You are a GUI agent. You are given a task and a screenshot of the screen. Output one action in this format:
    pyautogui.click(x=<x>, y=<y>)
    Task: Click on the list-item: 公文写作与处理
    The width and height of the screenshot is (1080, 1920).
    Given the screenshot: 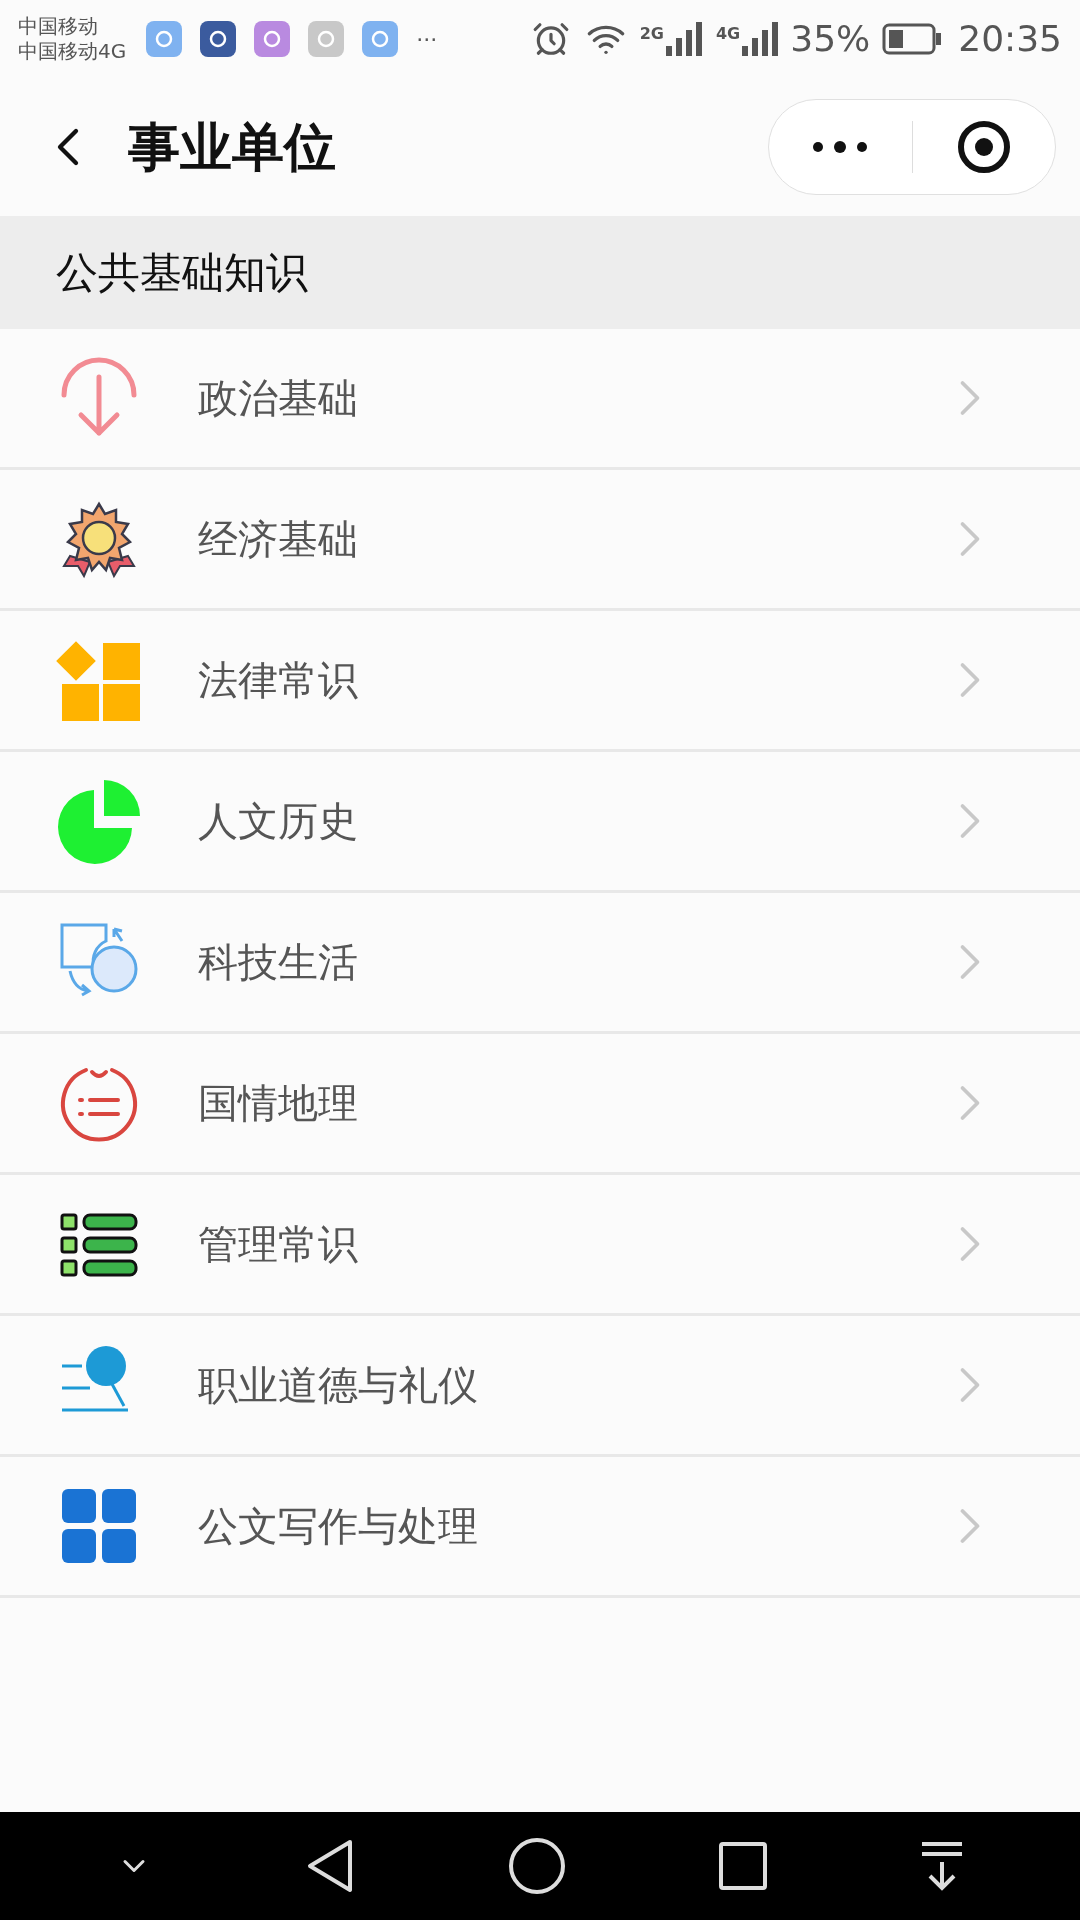 What is the action you would take?
    pyautogui.click(x=540, y=1527)
    